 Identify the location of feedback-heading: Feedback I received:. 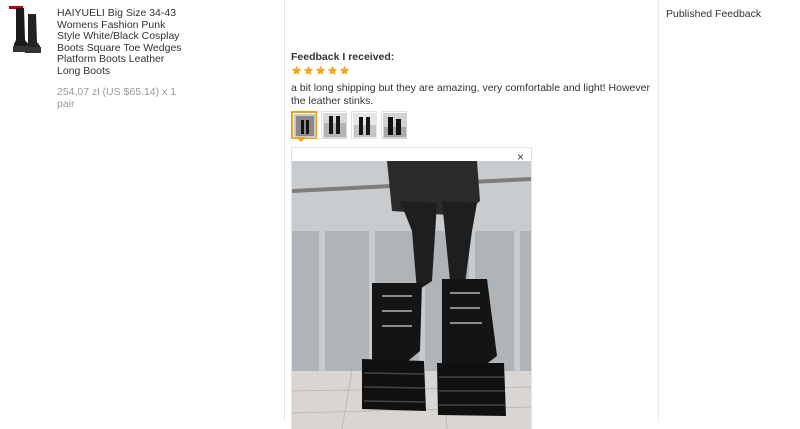
(343, 57).